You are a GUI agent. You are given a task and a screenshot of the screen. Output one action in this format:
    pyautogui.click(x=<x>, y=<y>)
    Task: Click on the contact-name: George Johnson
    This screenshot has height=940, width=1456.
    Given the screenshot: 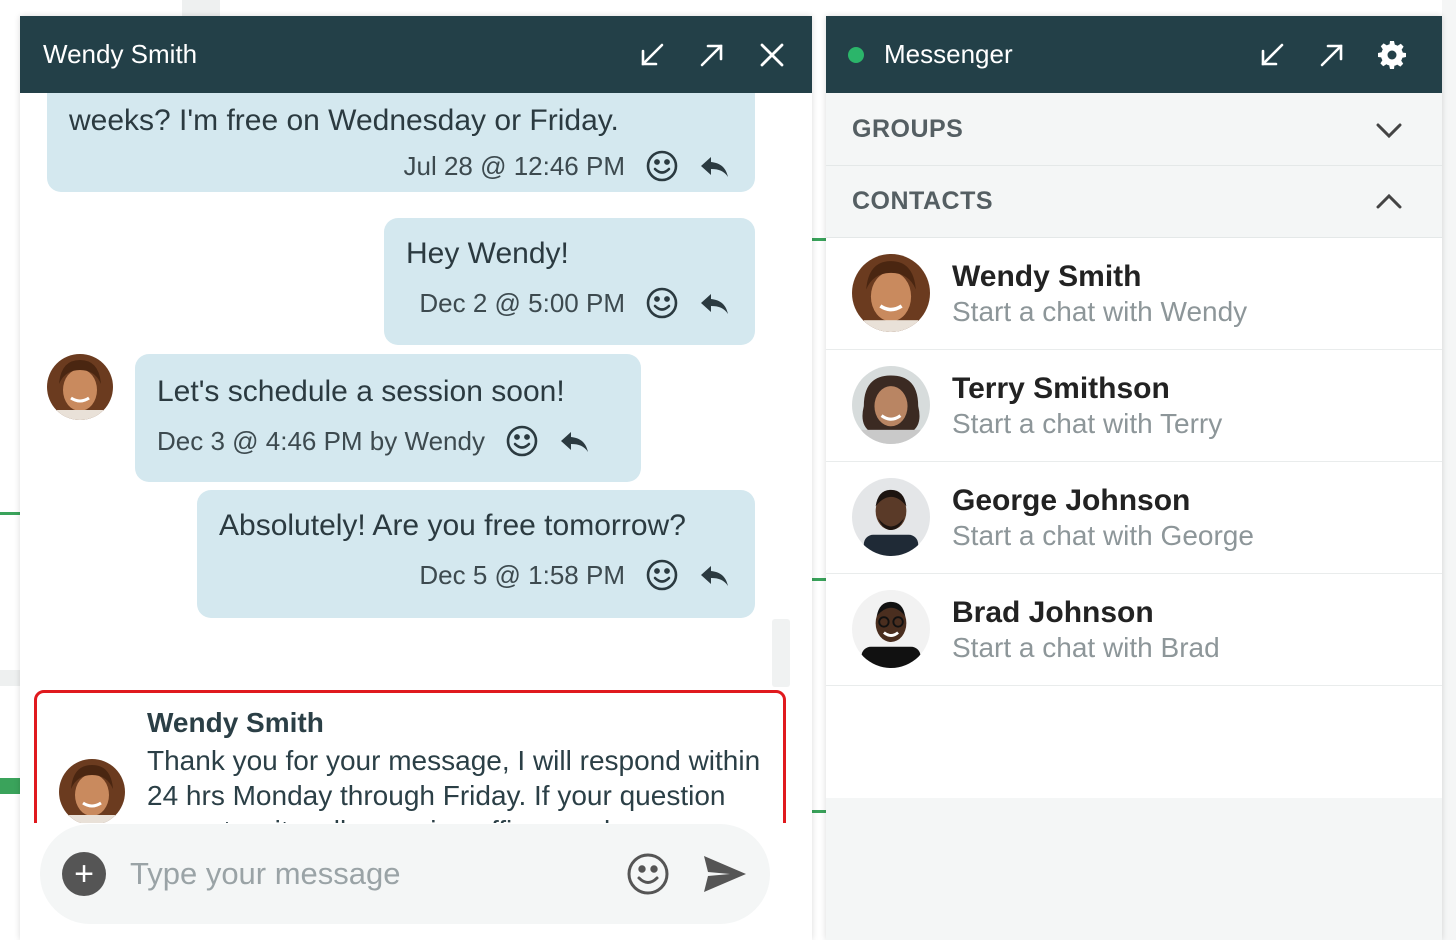 What is the action you would take?
    pyautogui.click(x=1071, y=500)
    